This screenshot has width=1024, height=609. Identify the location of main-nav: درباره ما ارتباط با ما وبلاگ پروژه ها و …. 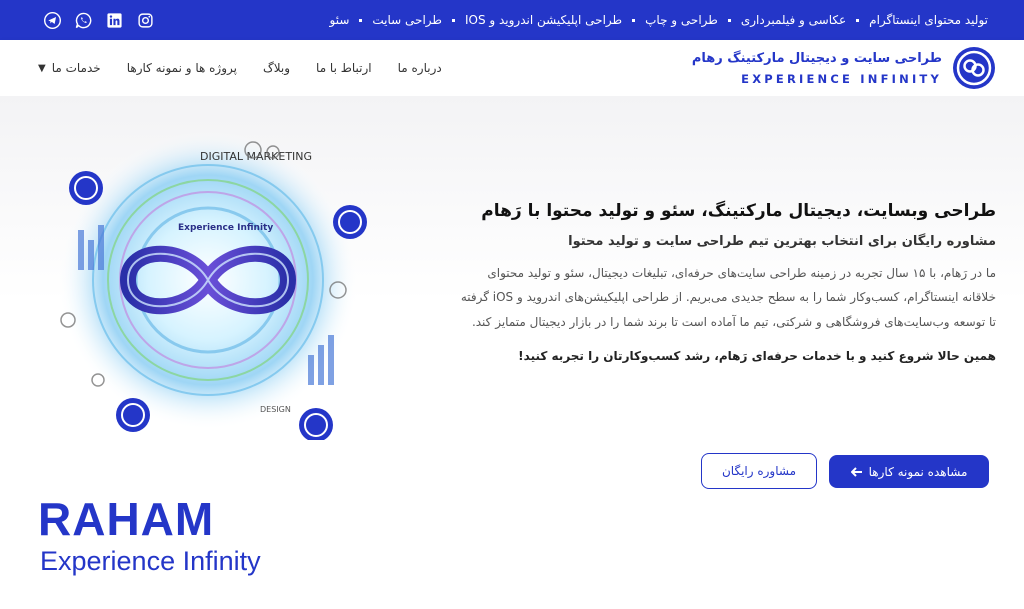
(240, 68).